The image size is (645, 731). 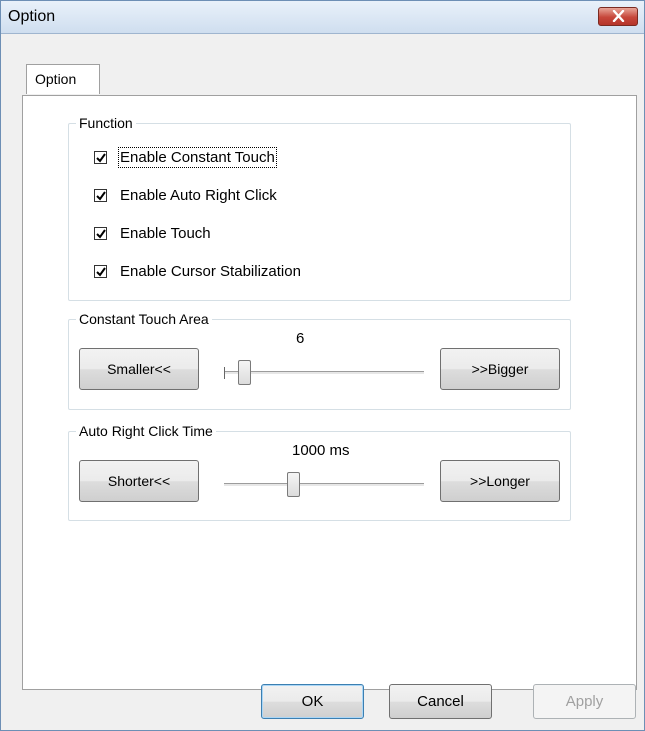 I want to click on auto-right-click-time-legend: Auto Right Click Time, so click(x=146, y=431).